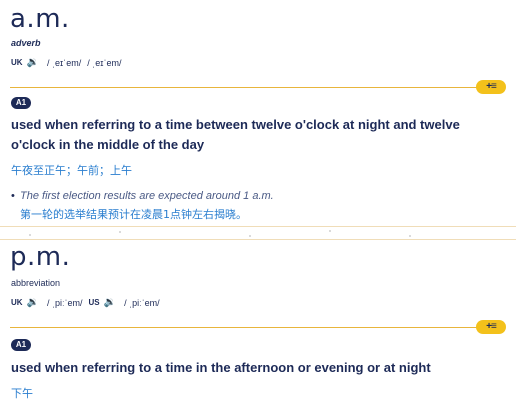  Describe the element at coordinates (86, 302) in the screenshot. I see `pronunciation-row: UK 🔉 / ˌpiːˈem/ US 🔉 / ˌpiːˈem/` at that location.